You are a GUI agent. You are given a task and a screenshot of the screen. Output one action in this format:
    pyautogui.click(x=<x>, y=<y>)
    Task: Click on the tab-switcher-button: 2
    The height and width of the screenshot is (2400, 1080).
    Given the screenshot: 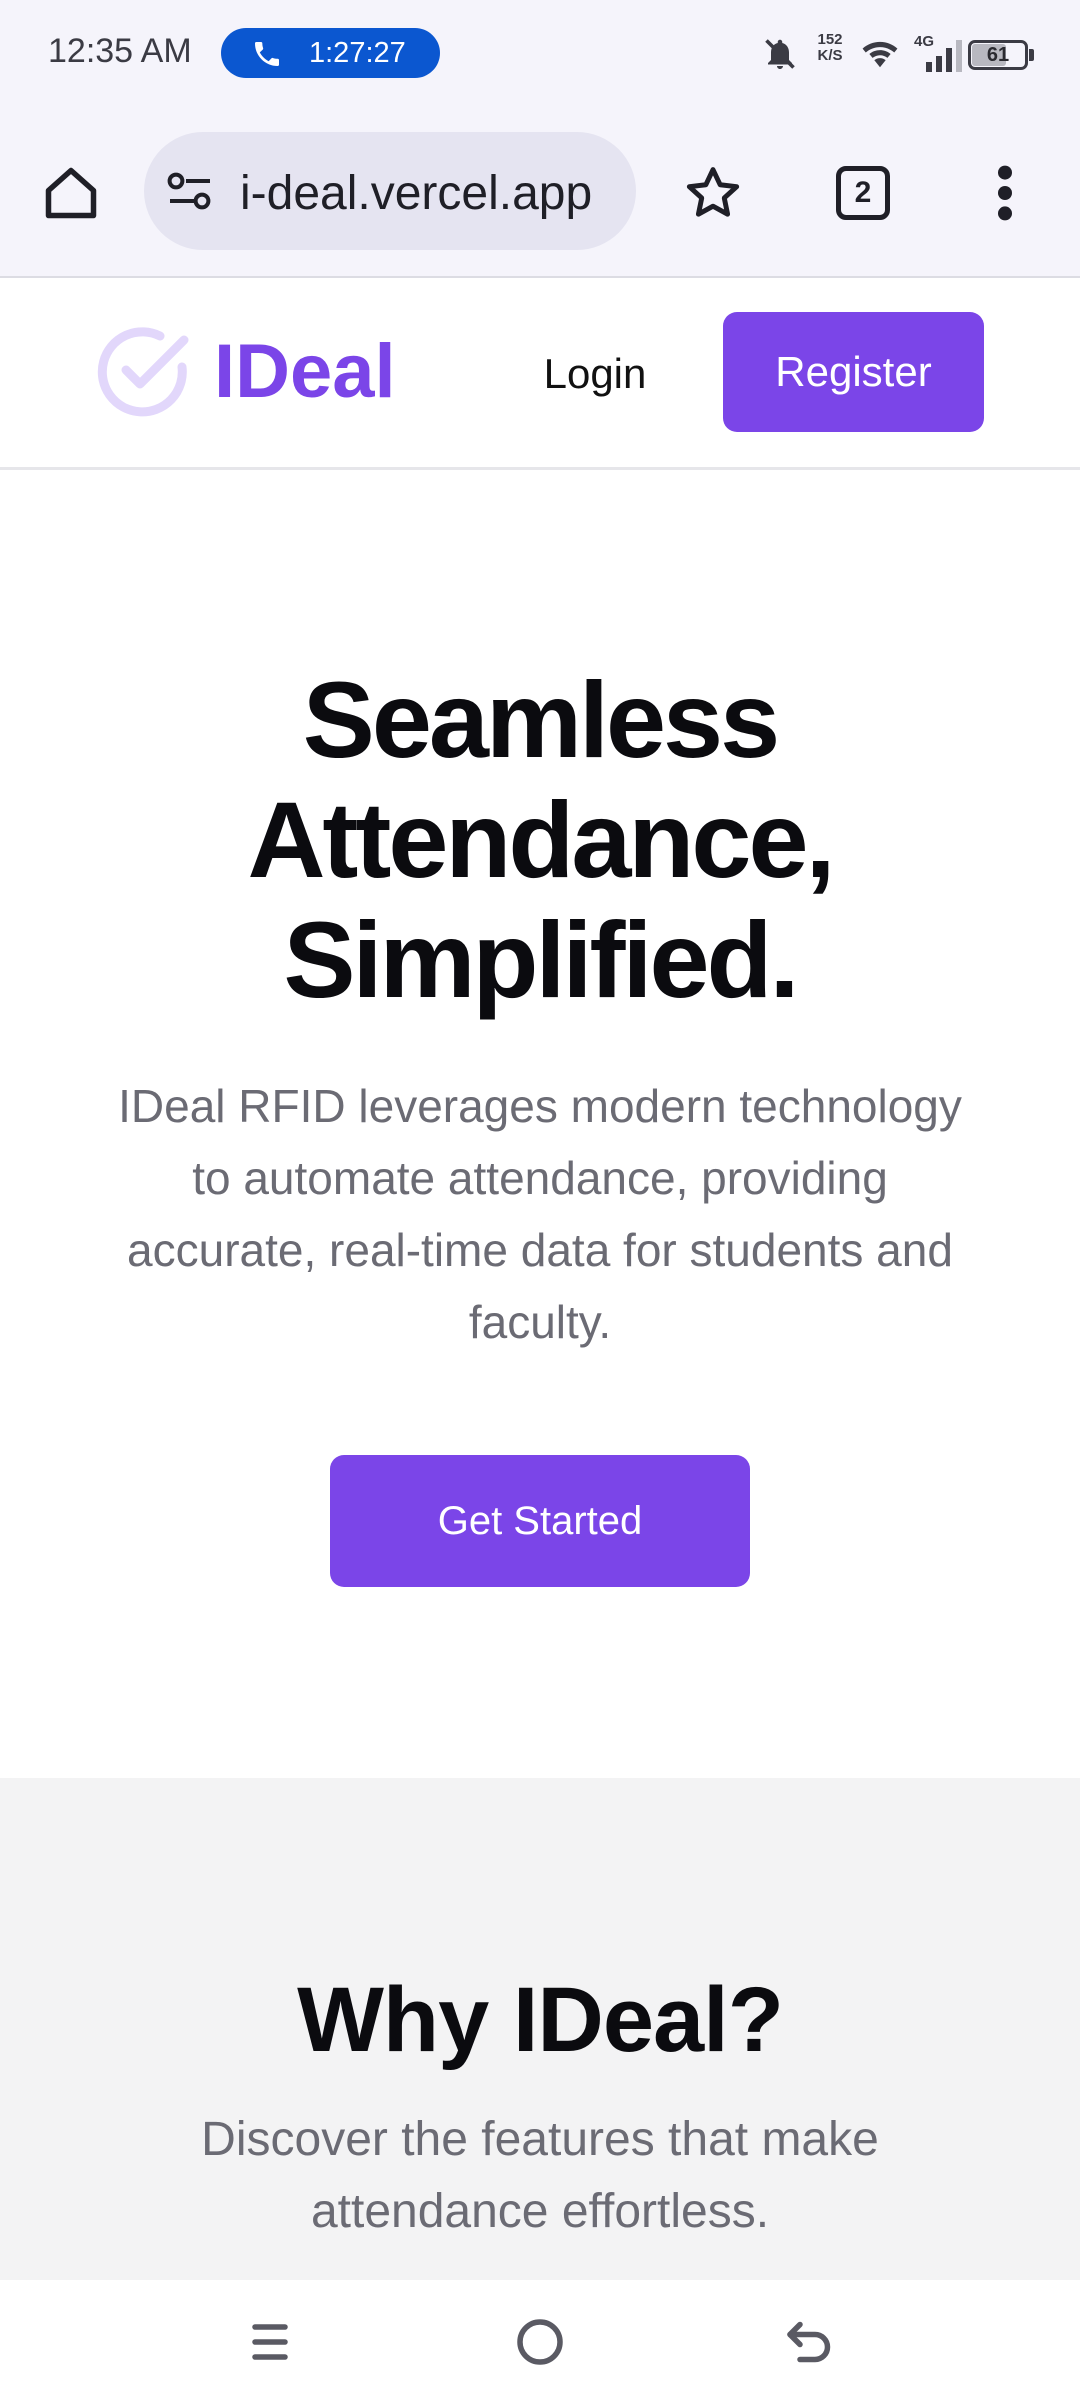 What is the action you would take?
    pyautogui.click(x=863, y=193)
    